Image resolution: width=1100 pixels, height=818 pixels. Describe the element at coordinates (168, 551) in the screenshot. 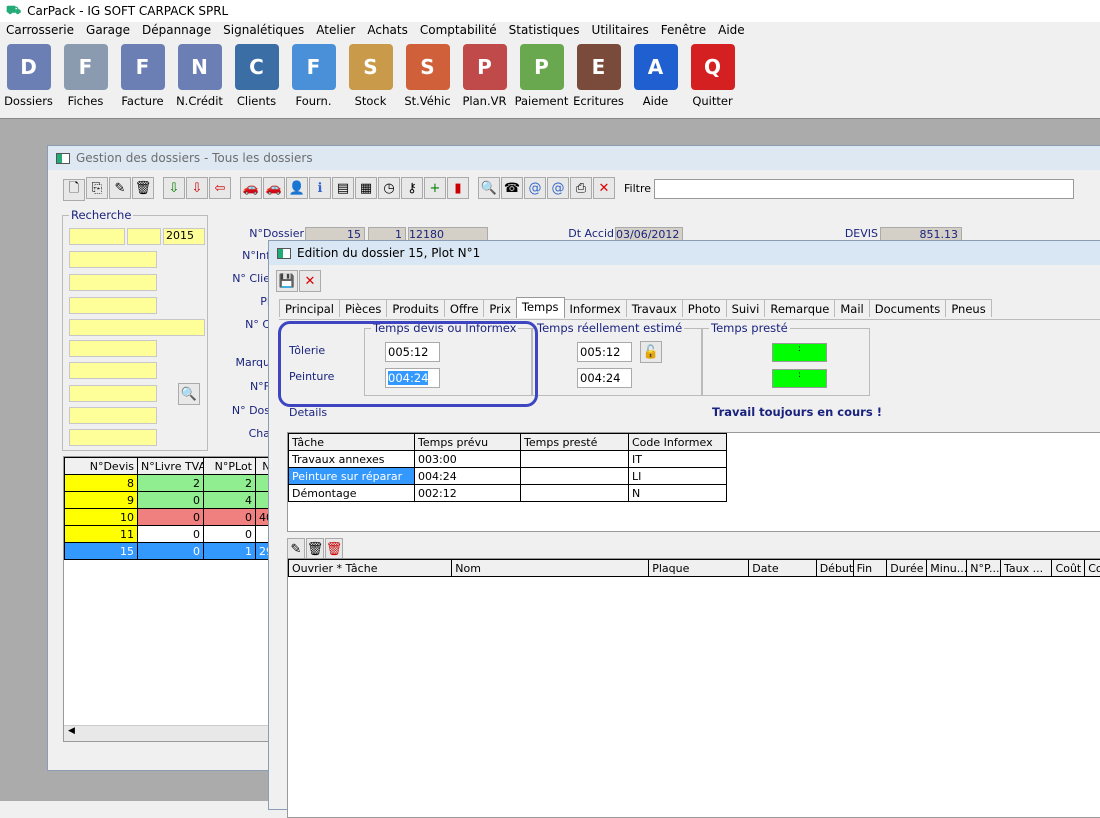

I see `grid-row: 150129` at that location.